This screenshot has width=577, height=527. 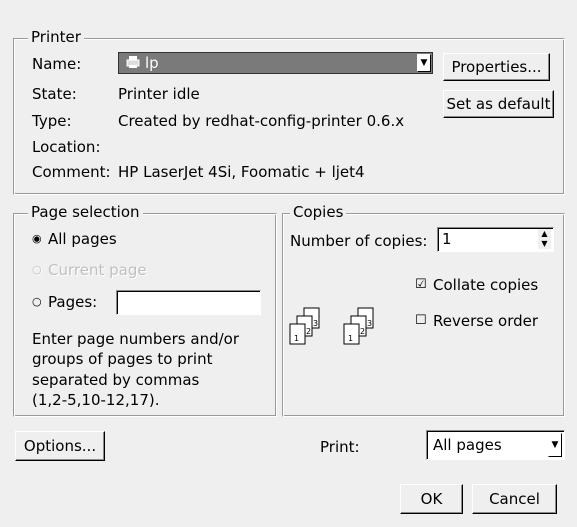 What do you see at coordinates (331, 326) in the screenshot?
I see `collated-pages-icon: 3 2 1 3 2 1` at bounding box center [331, 326].